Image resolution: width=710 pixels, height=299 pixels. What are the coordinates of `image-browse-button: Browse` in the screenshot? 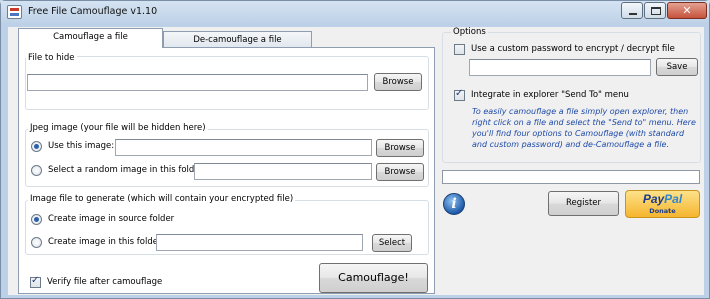 It's located at (400, 148).